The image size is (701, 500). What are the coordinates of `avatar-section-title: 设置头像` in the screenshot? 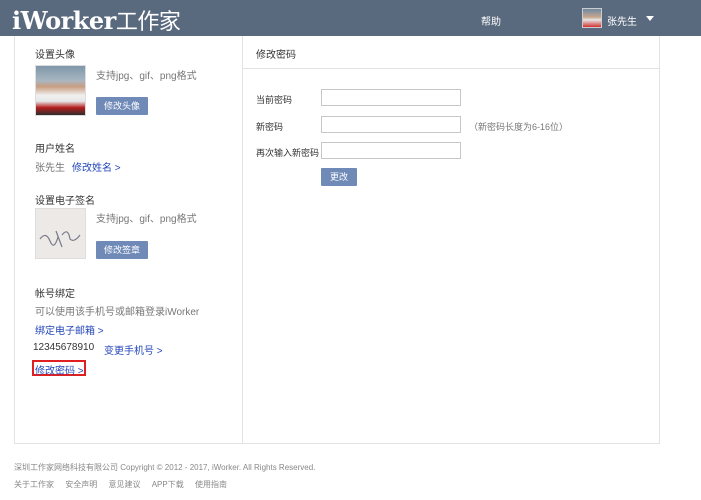 It's located at (55, 55).